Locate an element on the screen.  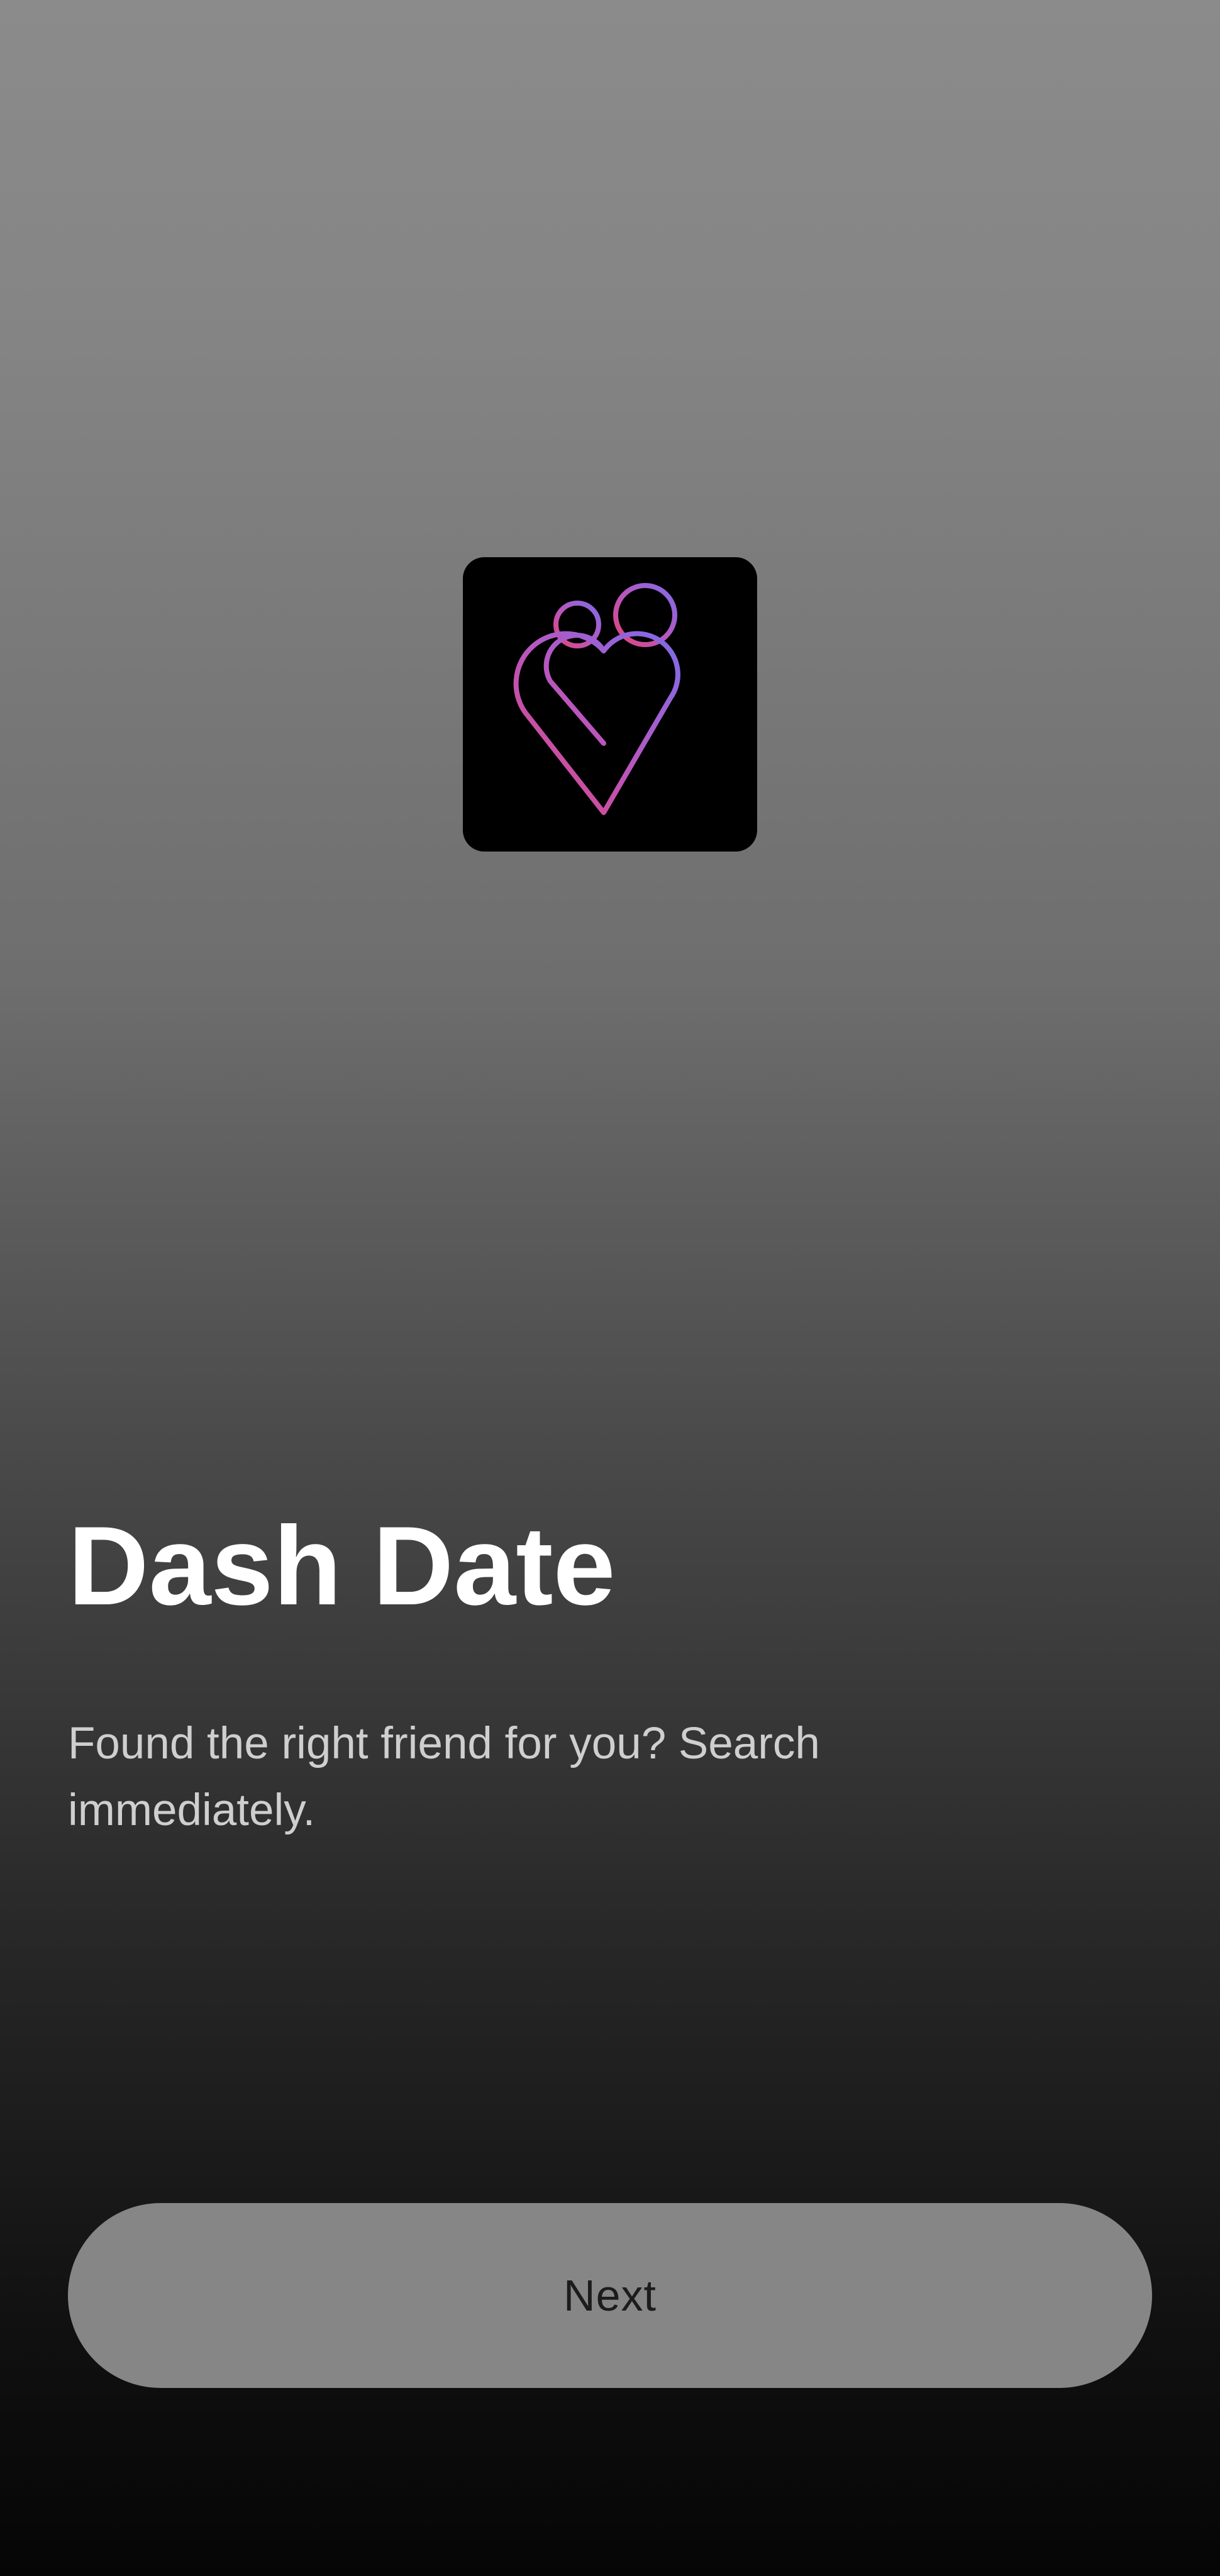
heart-couple-icon is located at coordinates (596, 699).